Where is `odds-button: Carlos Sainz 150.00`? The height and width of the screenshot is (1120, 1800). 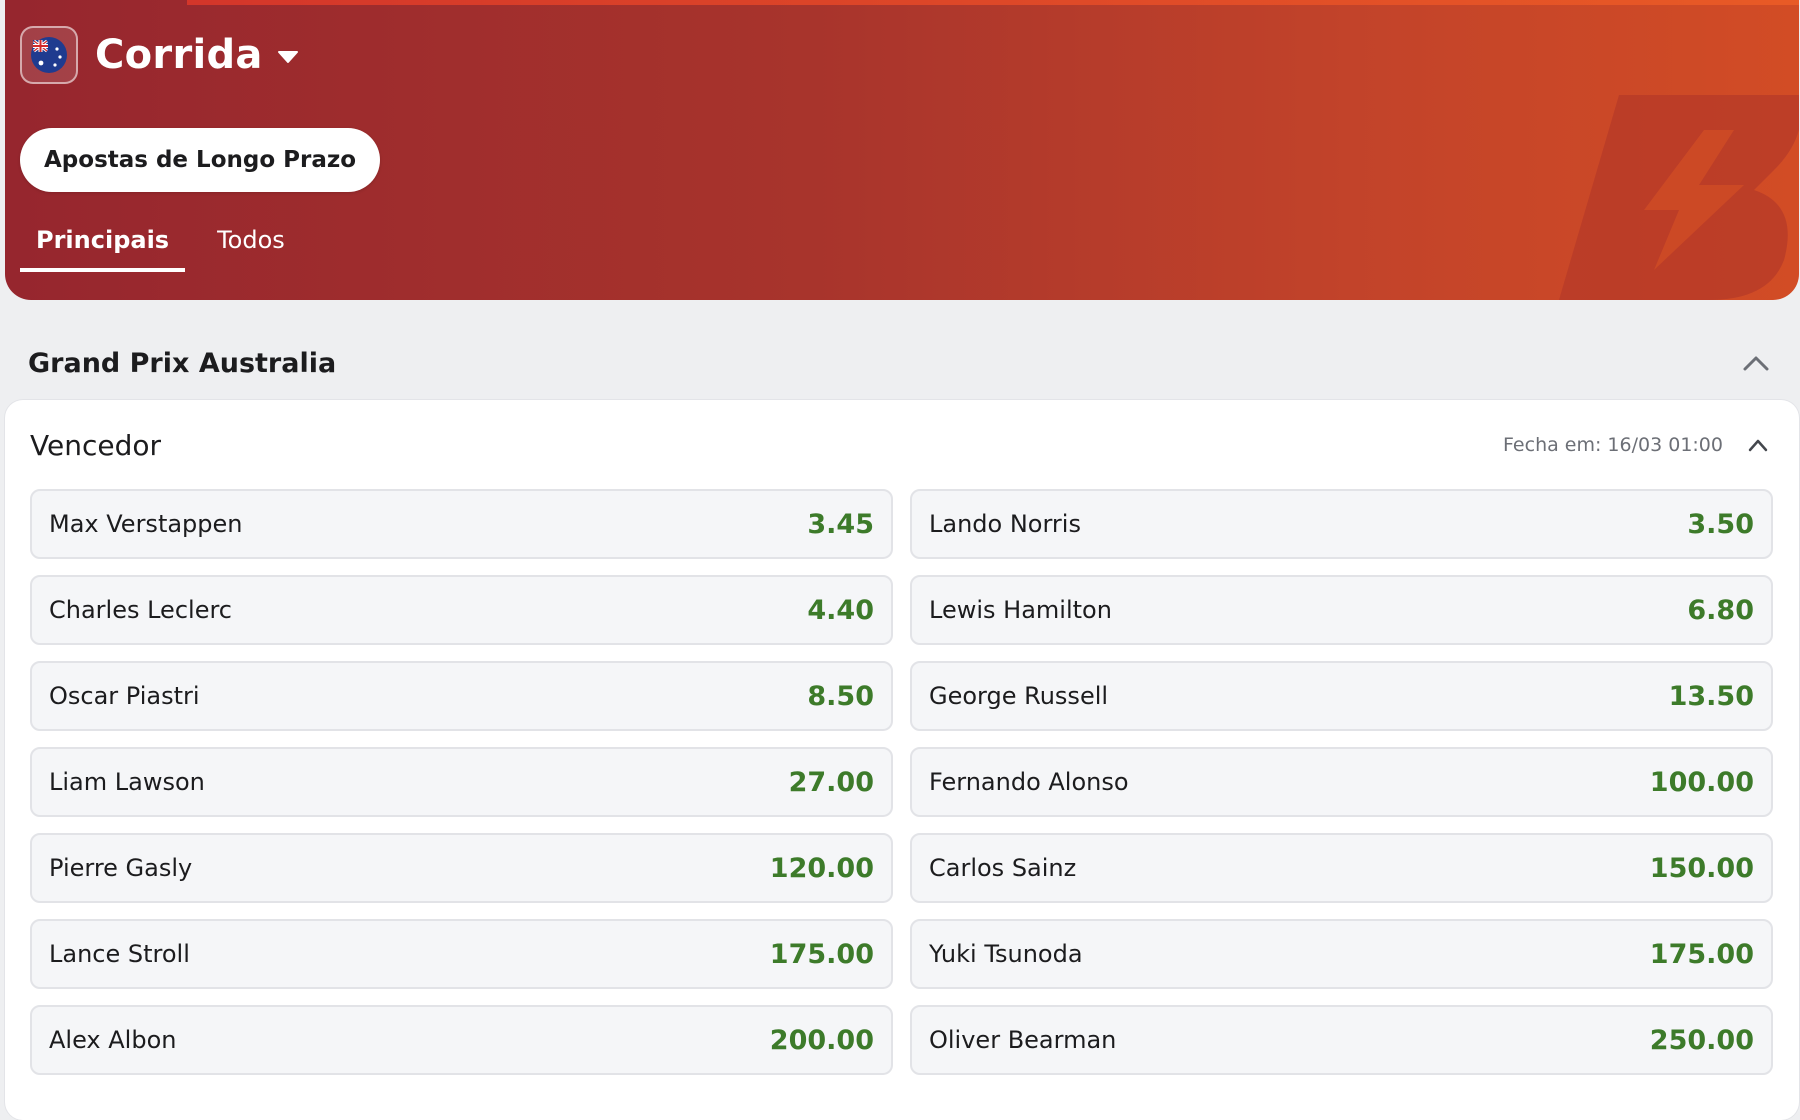 odds-button: Carlos Sainz 150.00 is located at coordinates (1341, 868).